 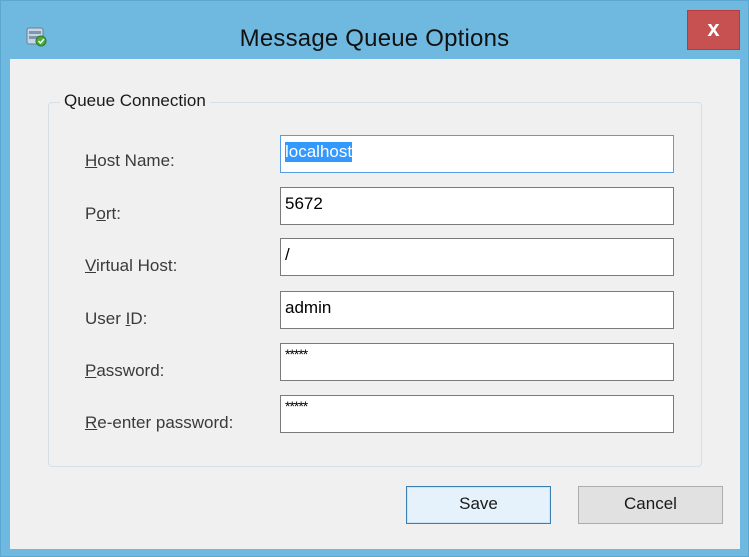 What do you see at coordinates (304, 203) in the screenshot?
I see `port-value: 5672` at bounding box center [304, 203].